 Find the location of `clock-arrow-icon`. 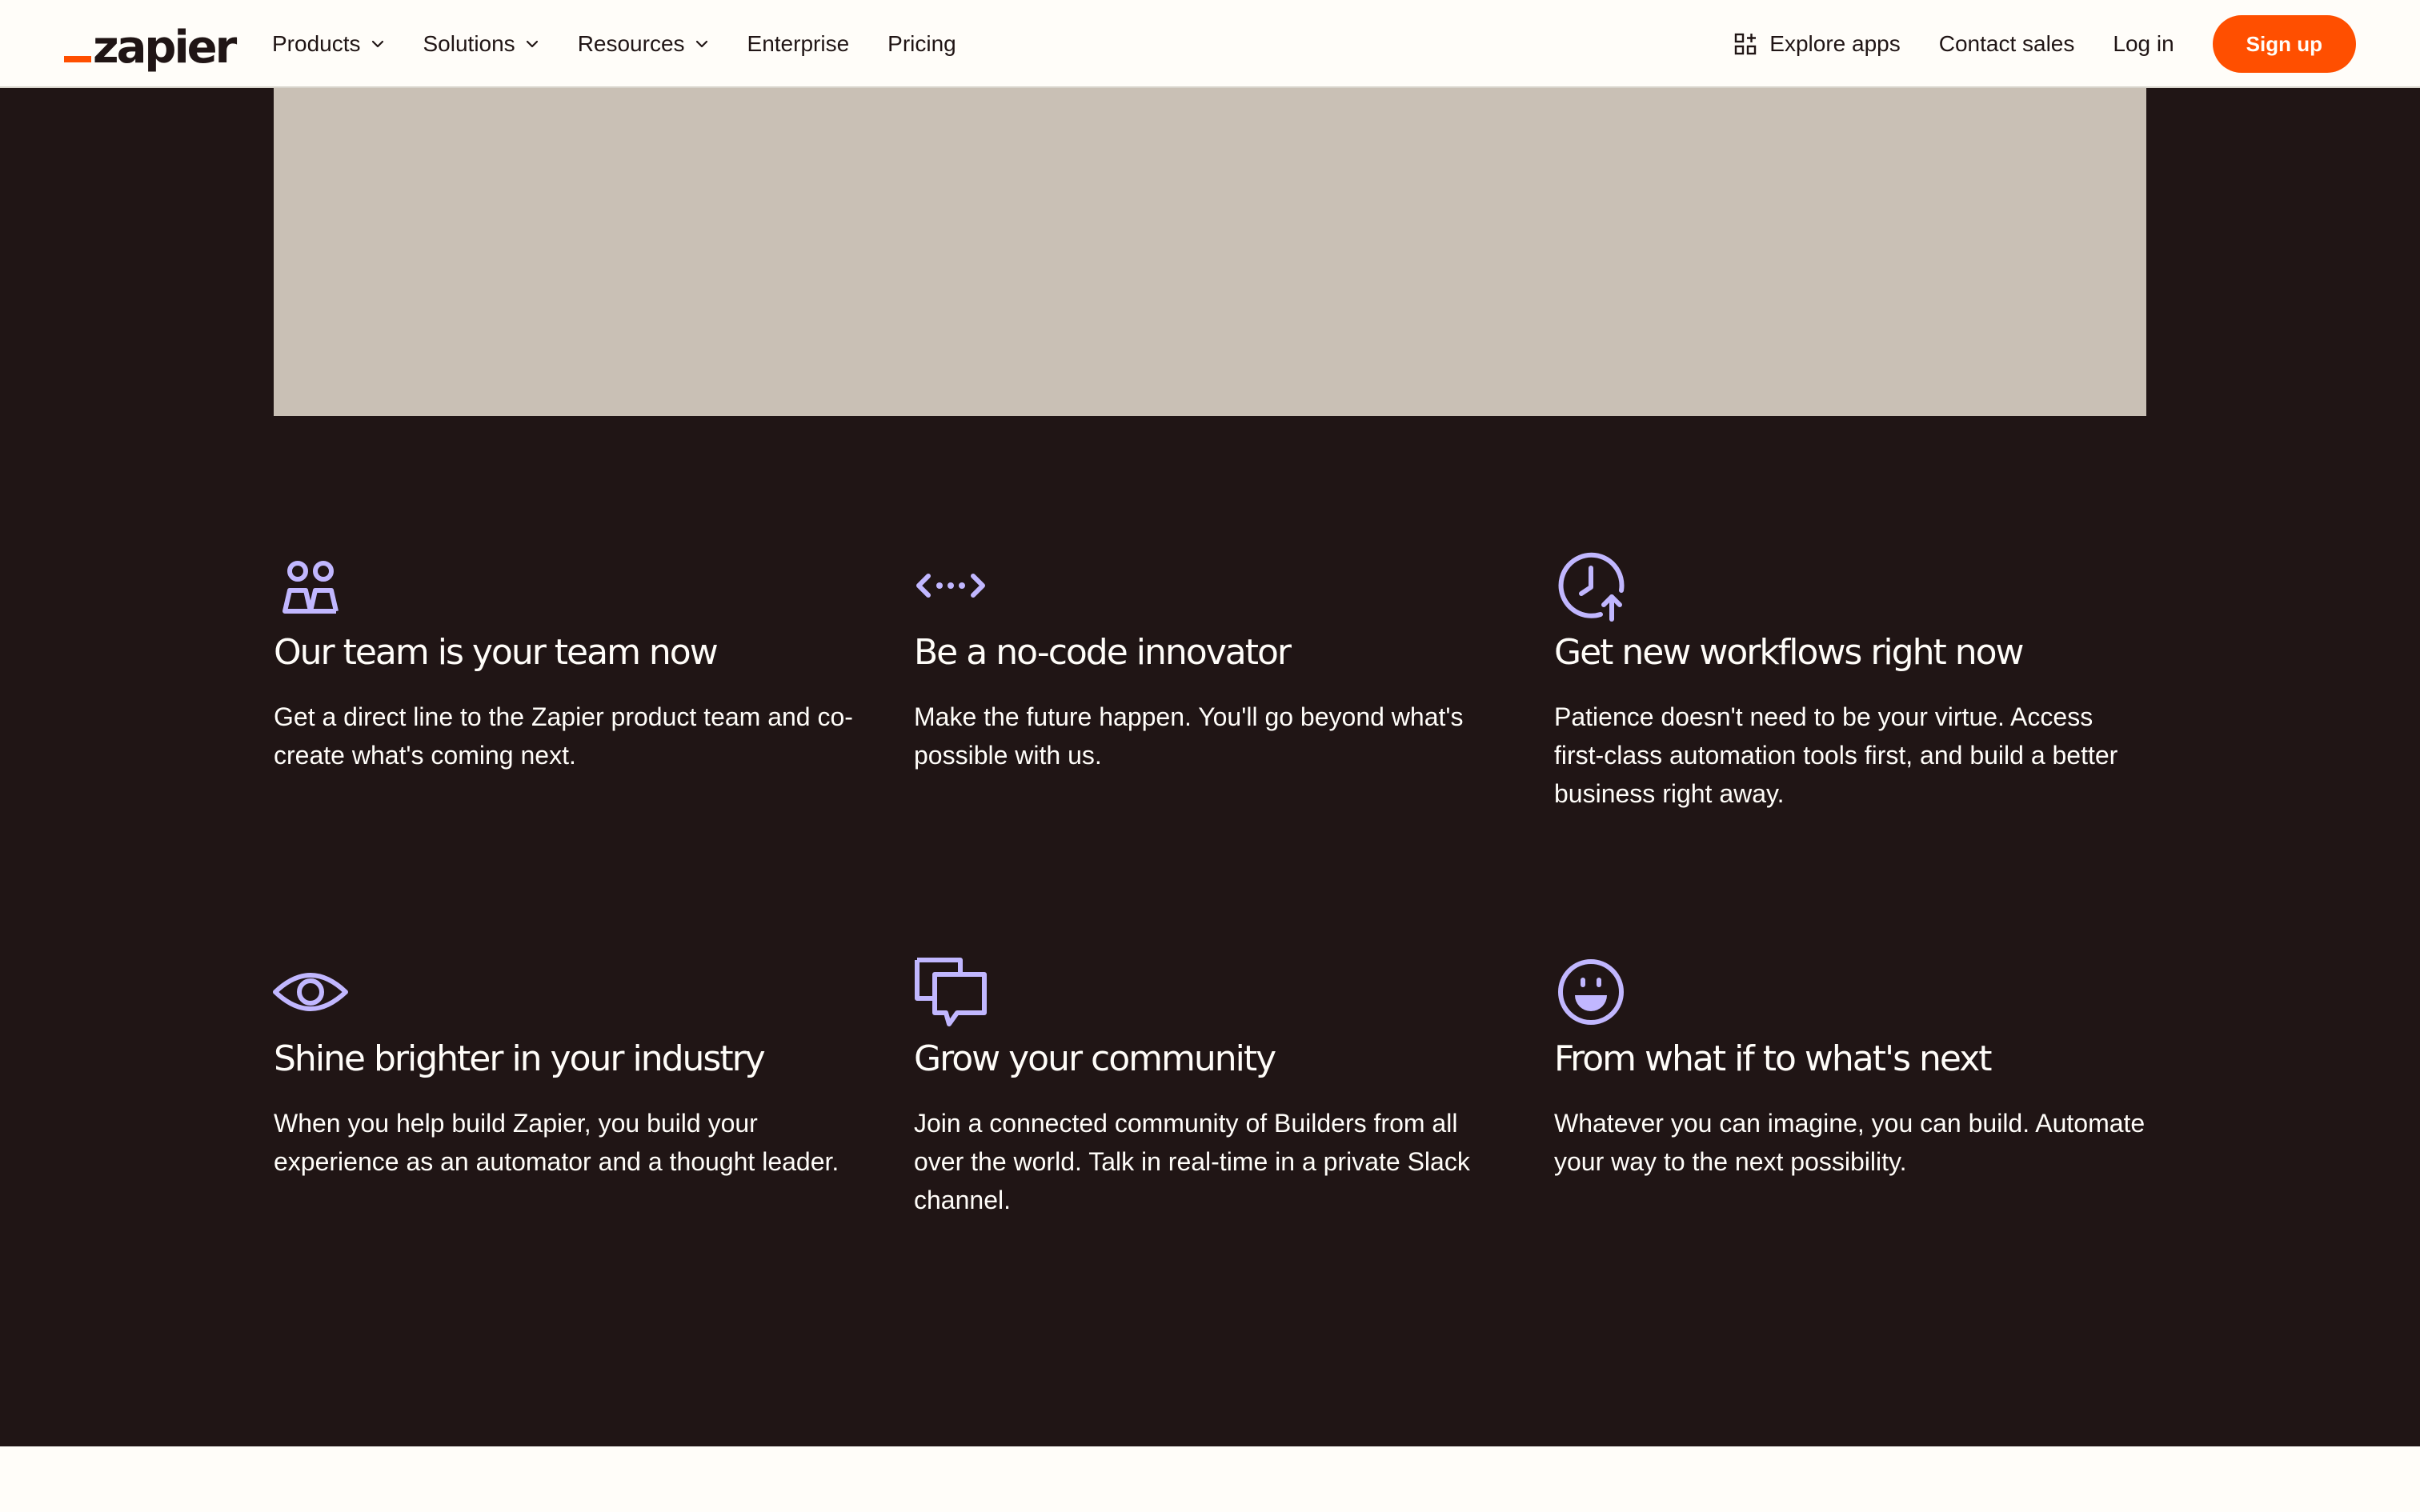

clock-arrow-icon is located at coordinates (1591, 587).